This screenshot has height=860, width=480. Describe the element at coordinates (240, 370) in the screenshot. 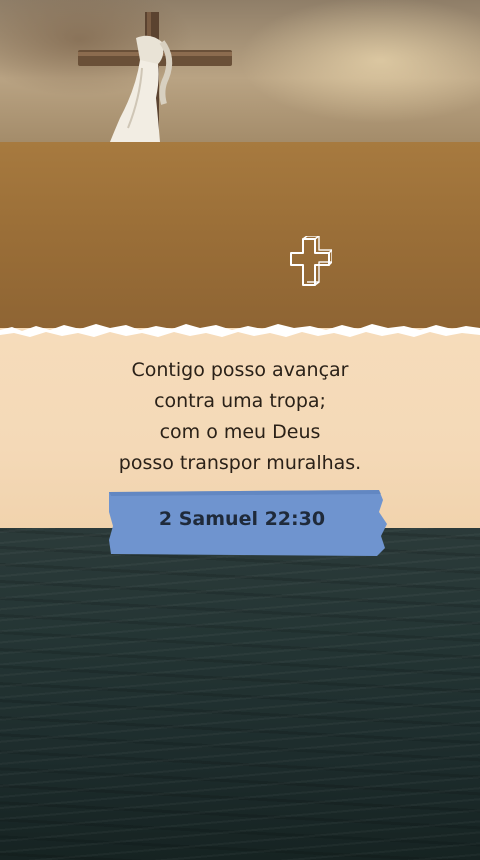

I see `verse-line-1: Contigo posso avançar` at that location.